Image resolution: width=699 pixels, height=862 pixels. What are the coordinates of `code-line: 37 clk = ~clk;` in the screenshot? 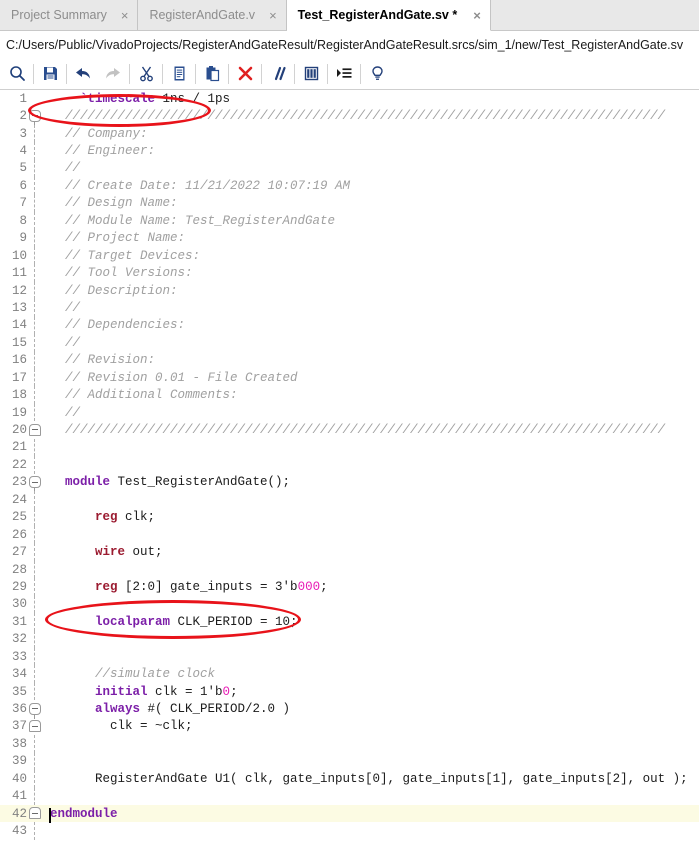 It's located at (349, 726).